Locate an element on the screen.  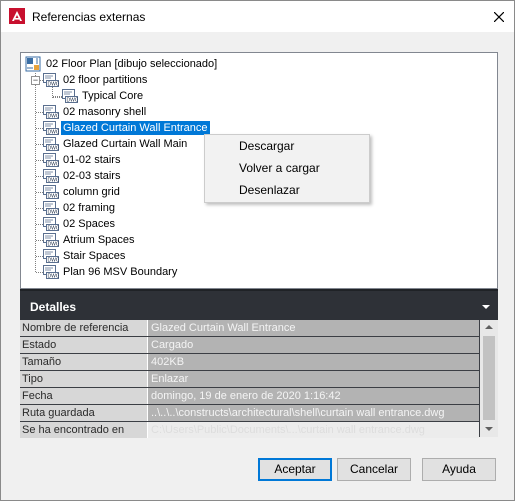
scrollbar-thumb is located at coordinates (489, 378).